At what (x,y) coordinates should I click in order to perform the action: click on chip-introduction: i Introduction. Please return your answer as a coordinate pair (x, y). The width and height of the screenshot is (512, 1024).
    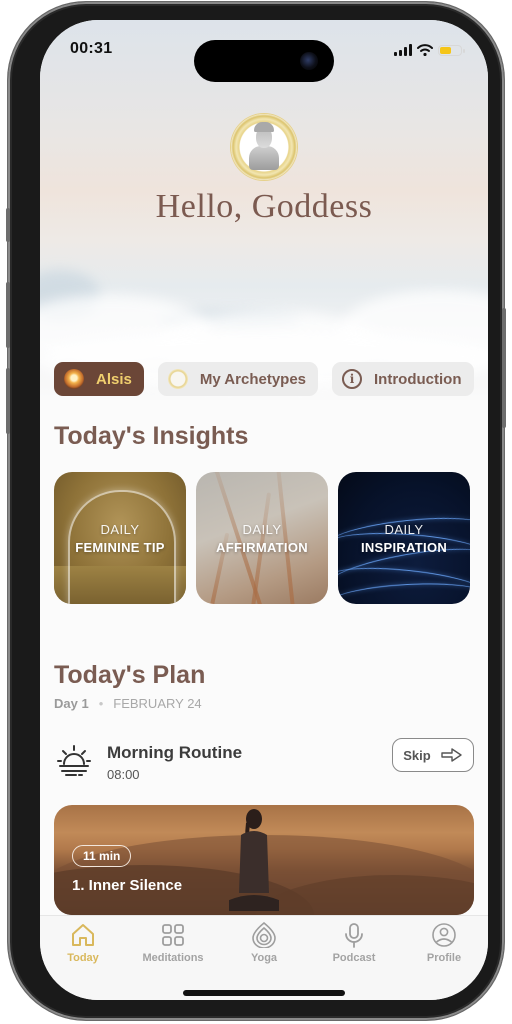
    Looking at the image, I should click on (403, 379).